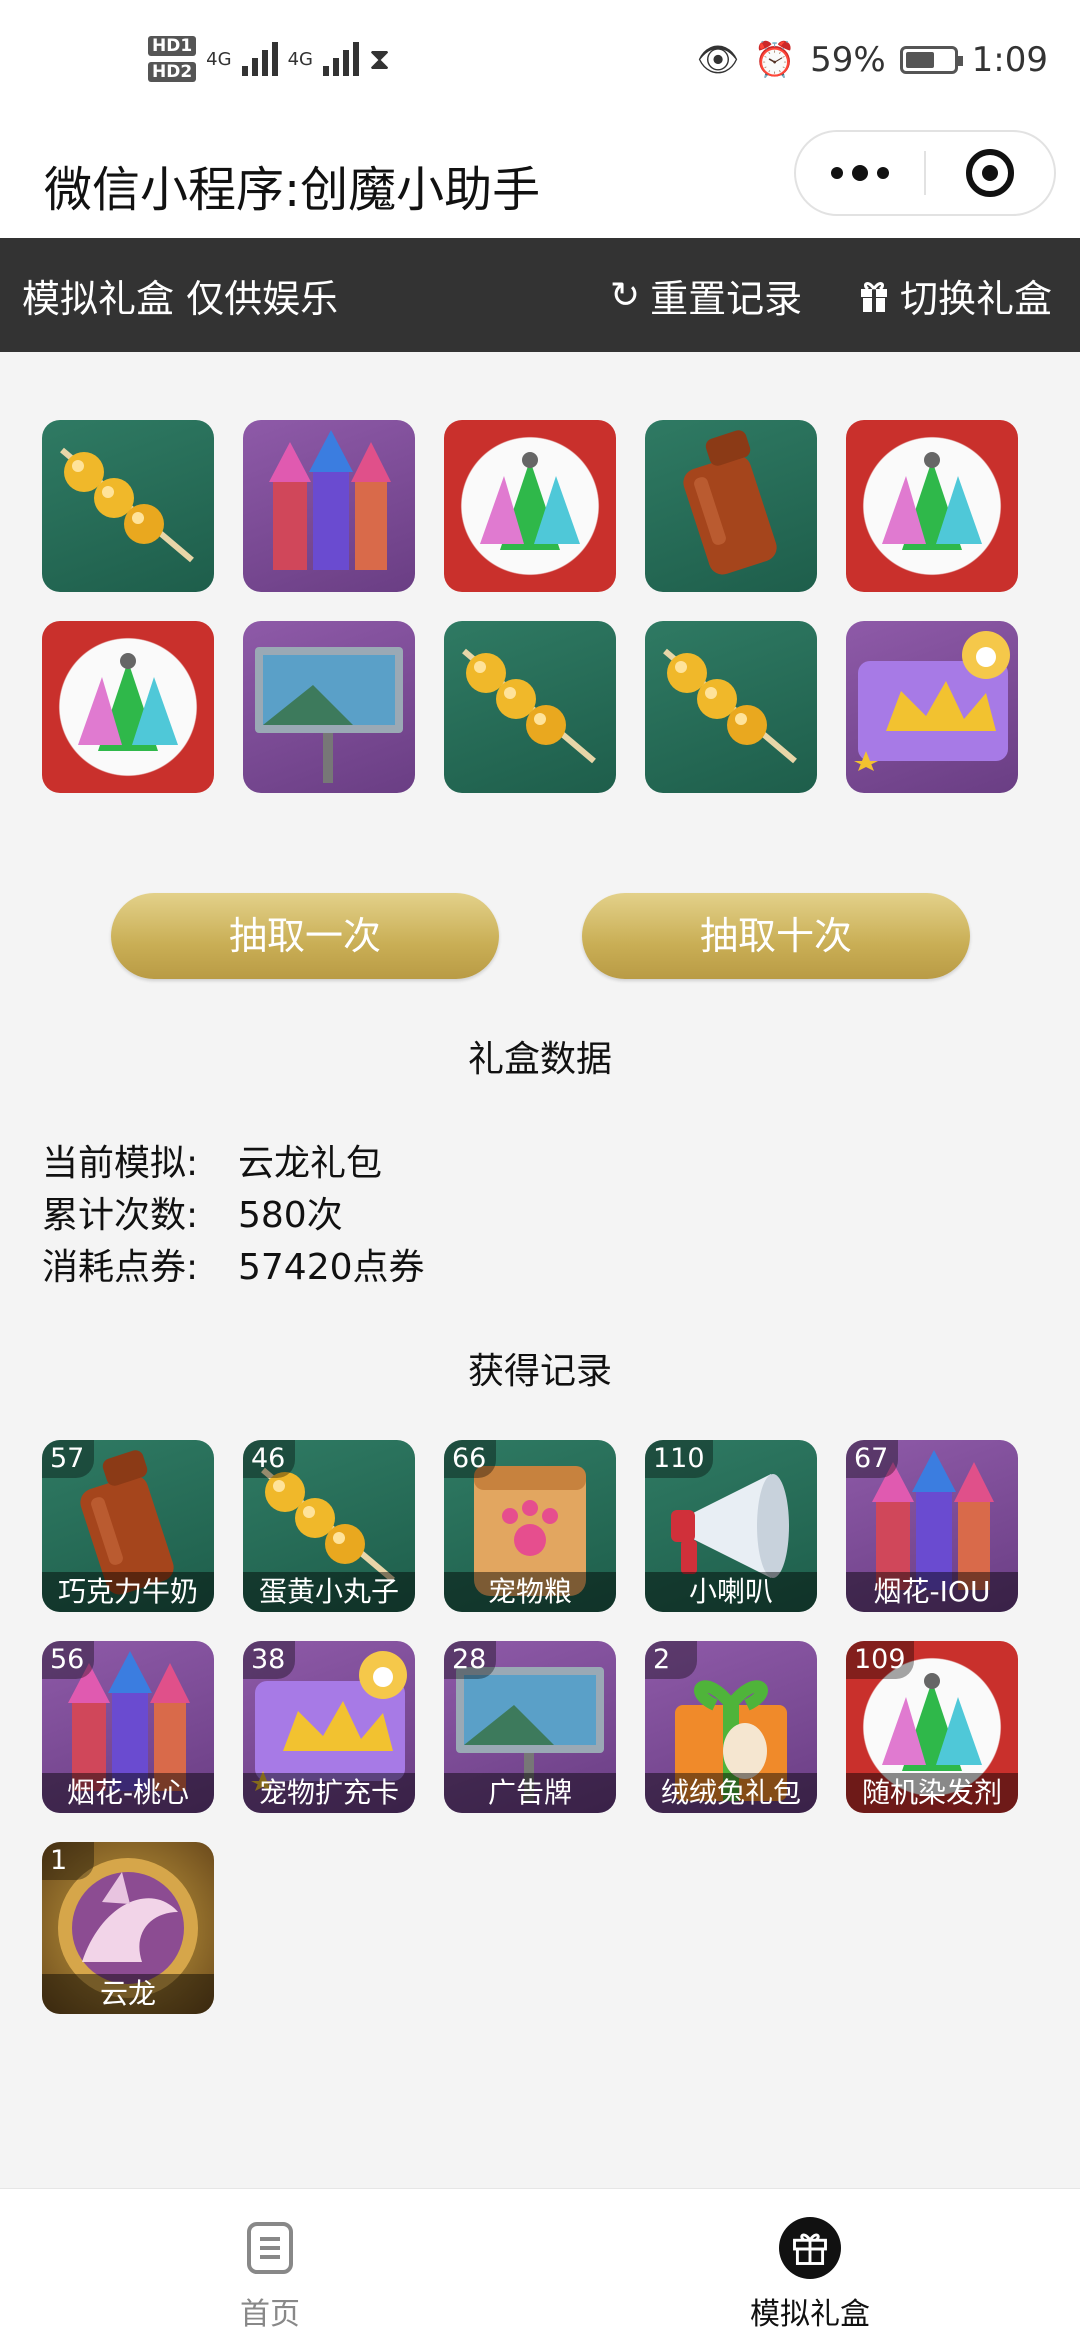 This screenshot has width=1080, height=2340. Describe the element at coordinates (932, 1526) in the screenshot. I see `record-item: 67 烟花-IOU` at that location.